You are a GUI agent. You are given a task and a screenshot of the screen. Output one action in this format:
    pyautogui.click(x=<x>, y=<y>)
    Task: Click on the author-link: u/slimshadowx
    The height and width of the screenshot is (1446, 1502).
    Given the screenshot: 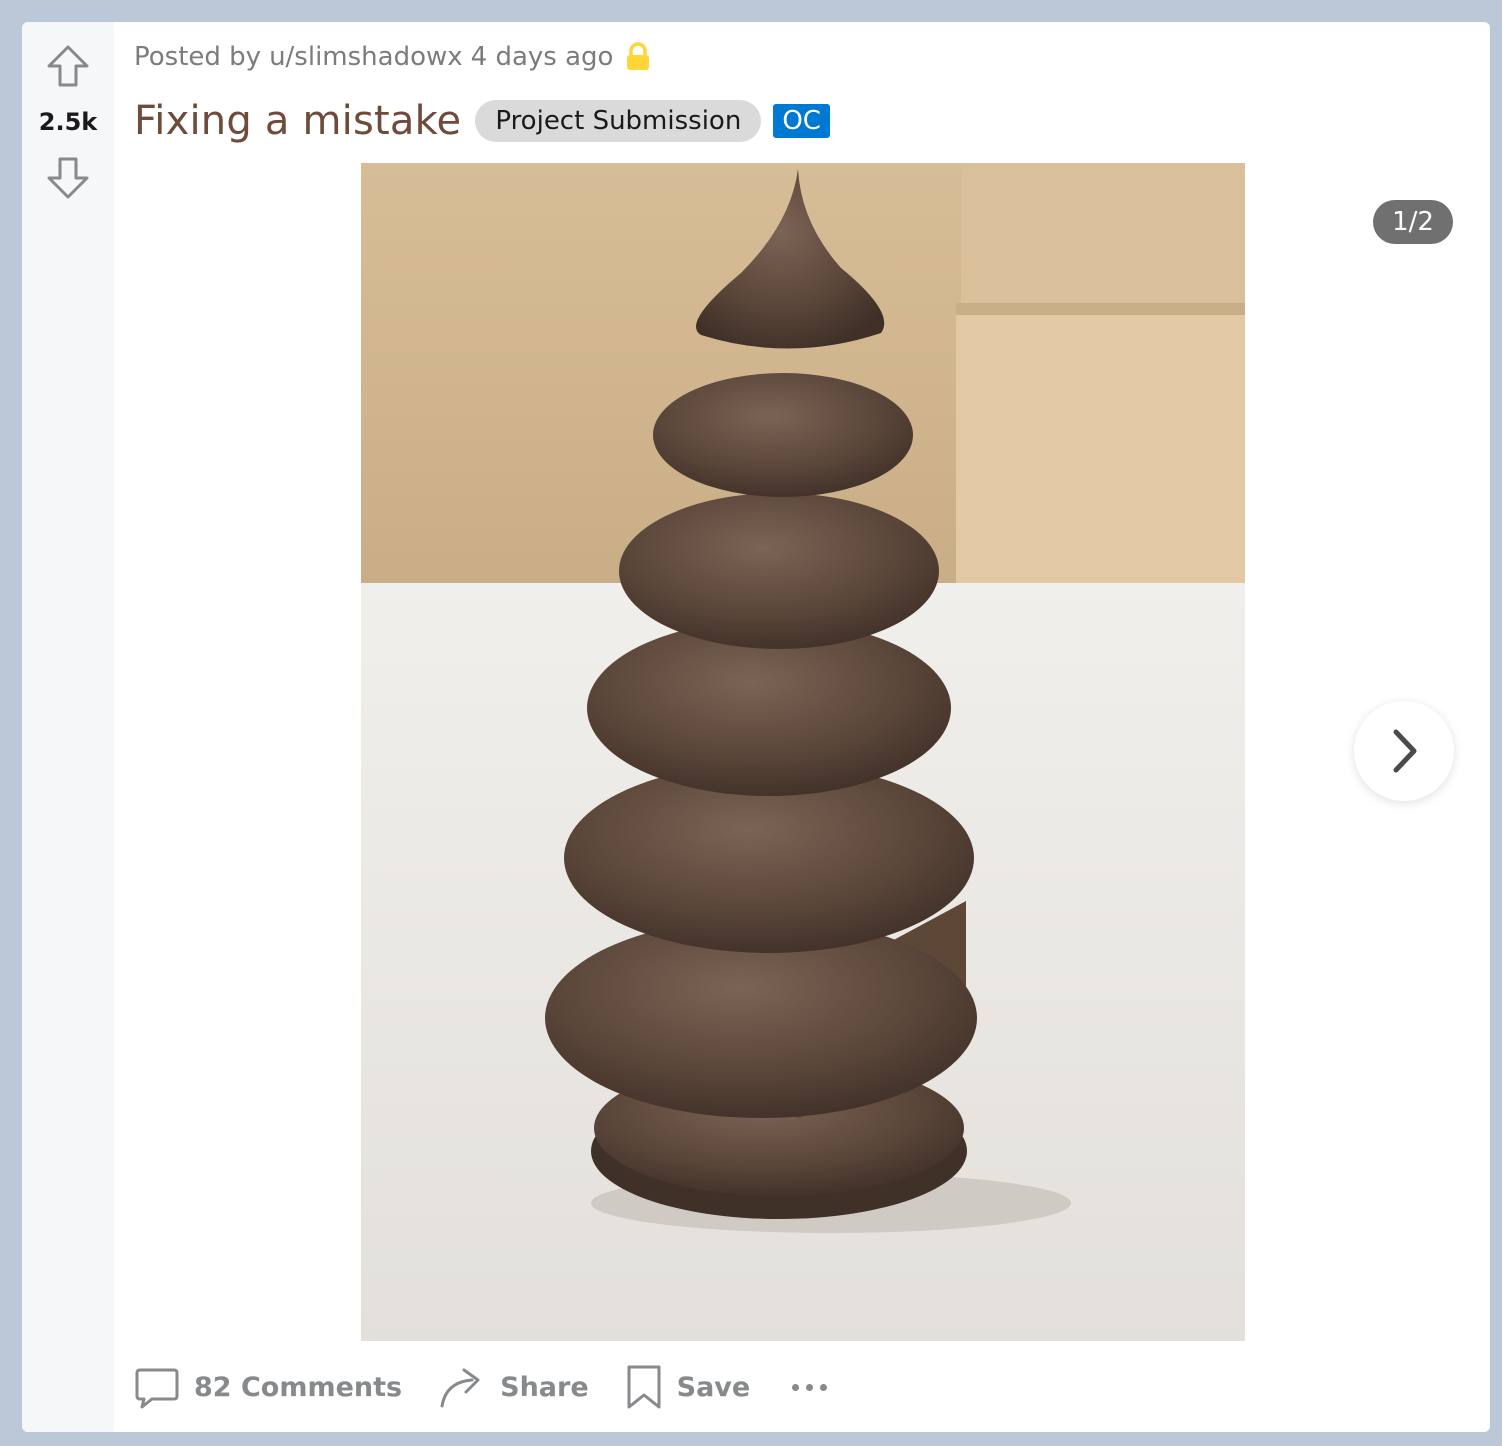 What is the action you would take?
    pyautogui.click(x=366, y=57)
    